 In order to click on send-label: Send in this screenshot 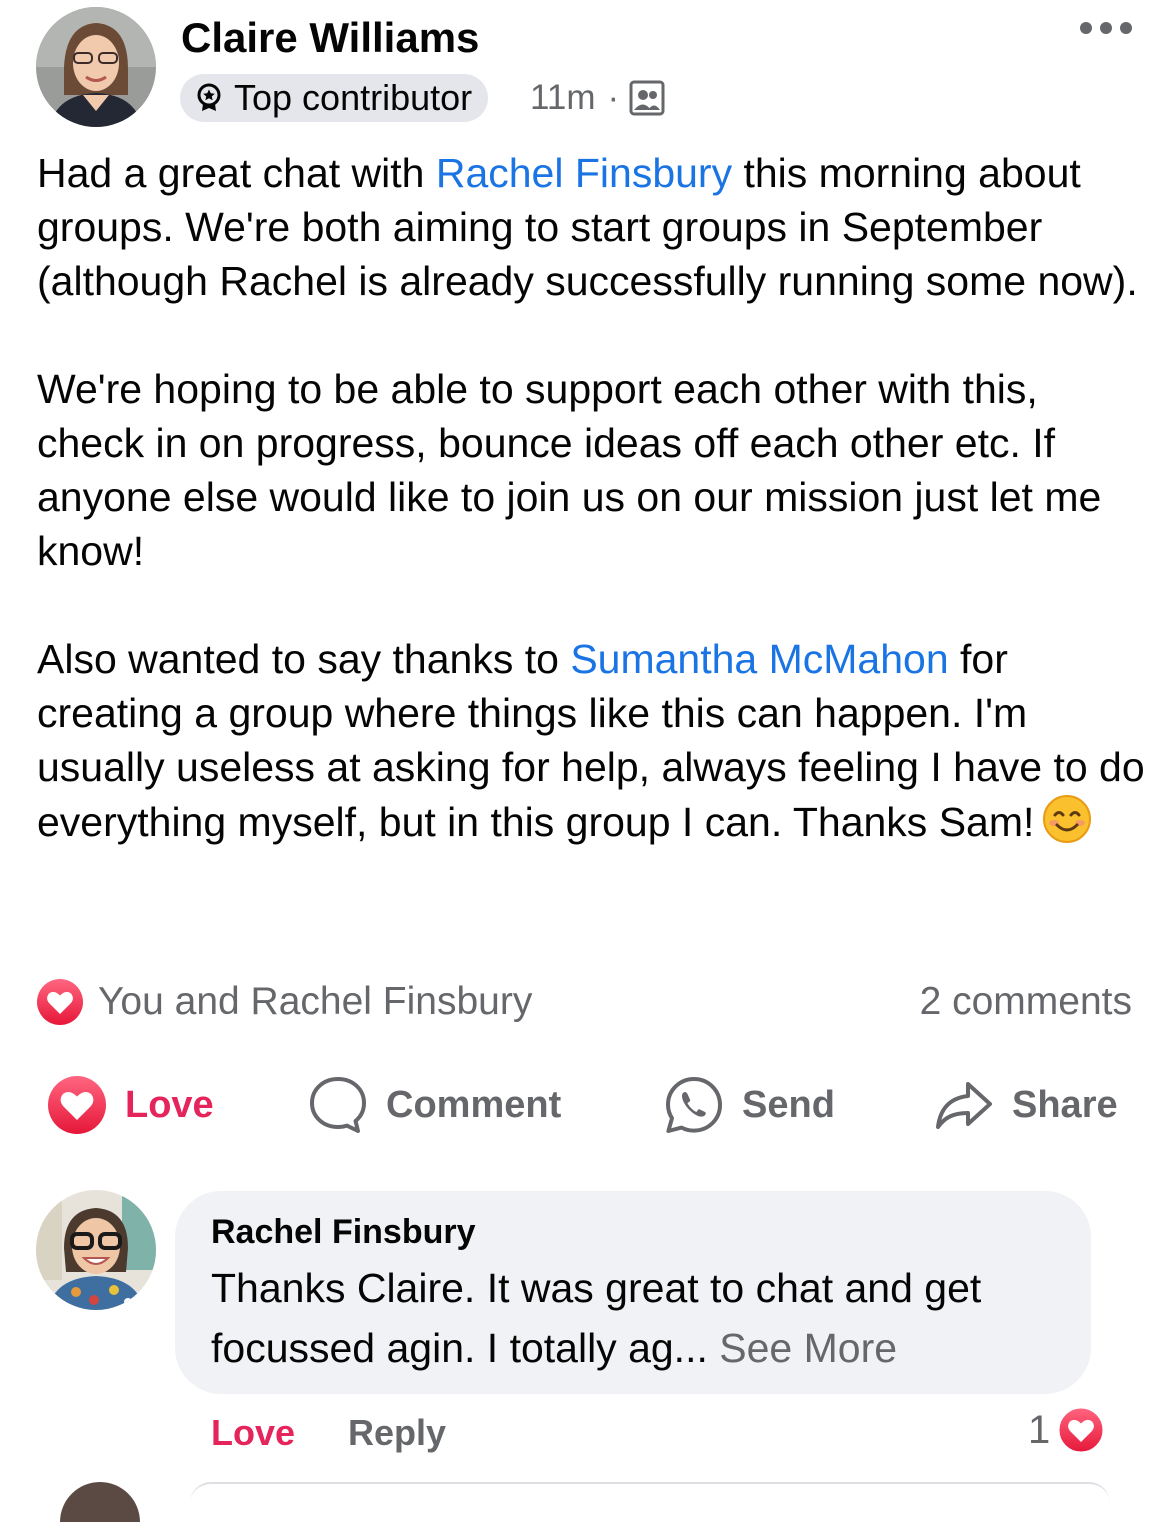, I will do `click(788, 1104)`.